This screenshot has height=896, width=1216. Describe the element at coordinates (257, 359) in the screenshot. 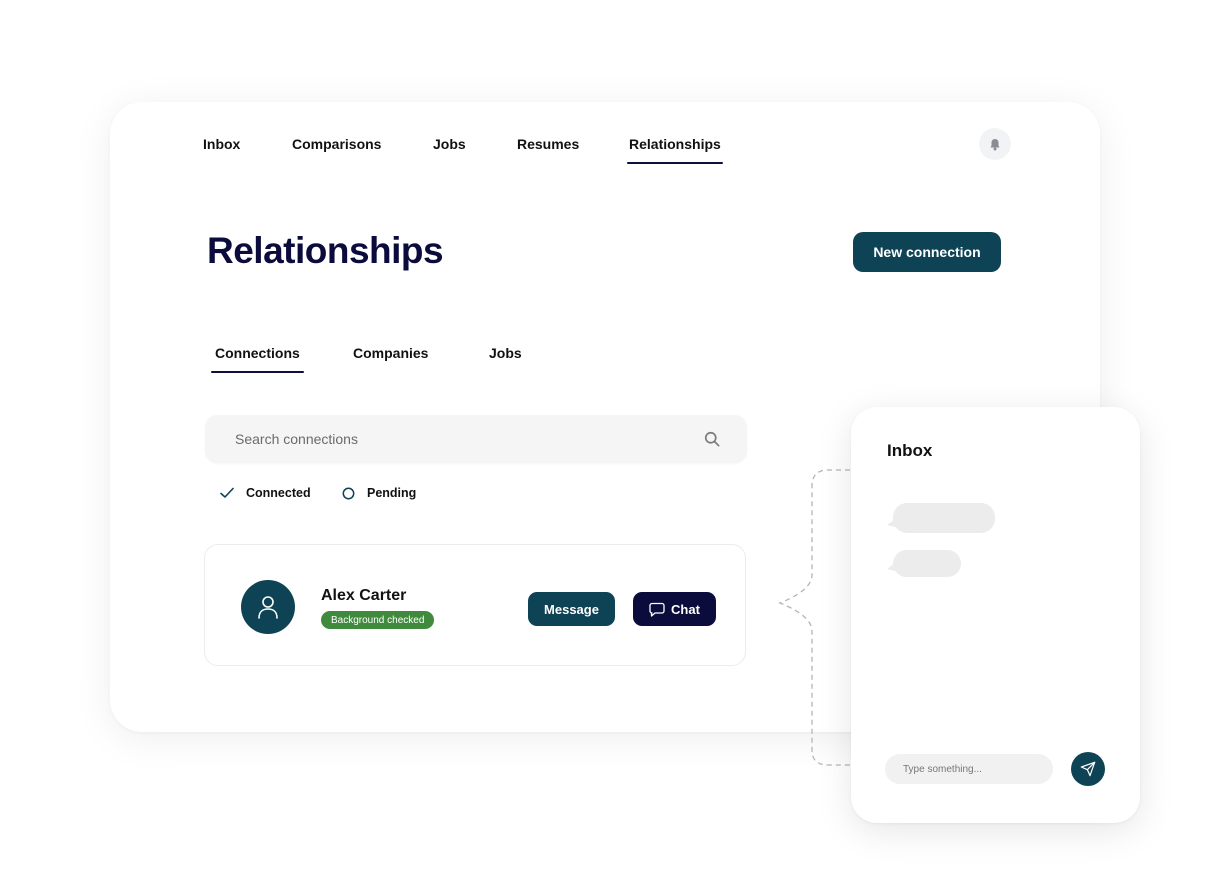

I see `tab-connections: Connections` at that location.